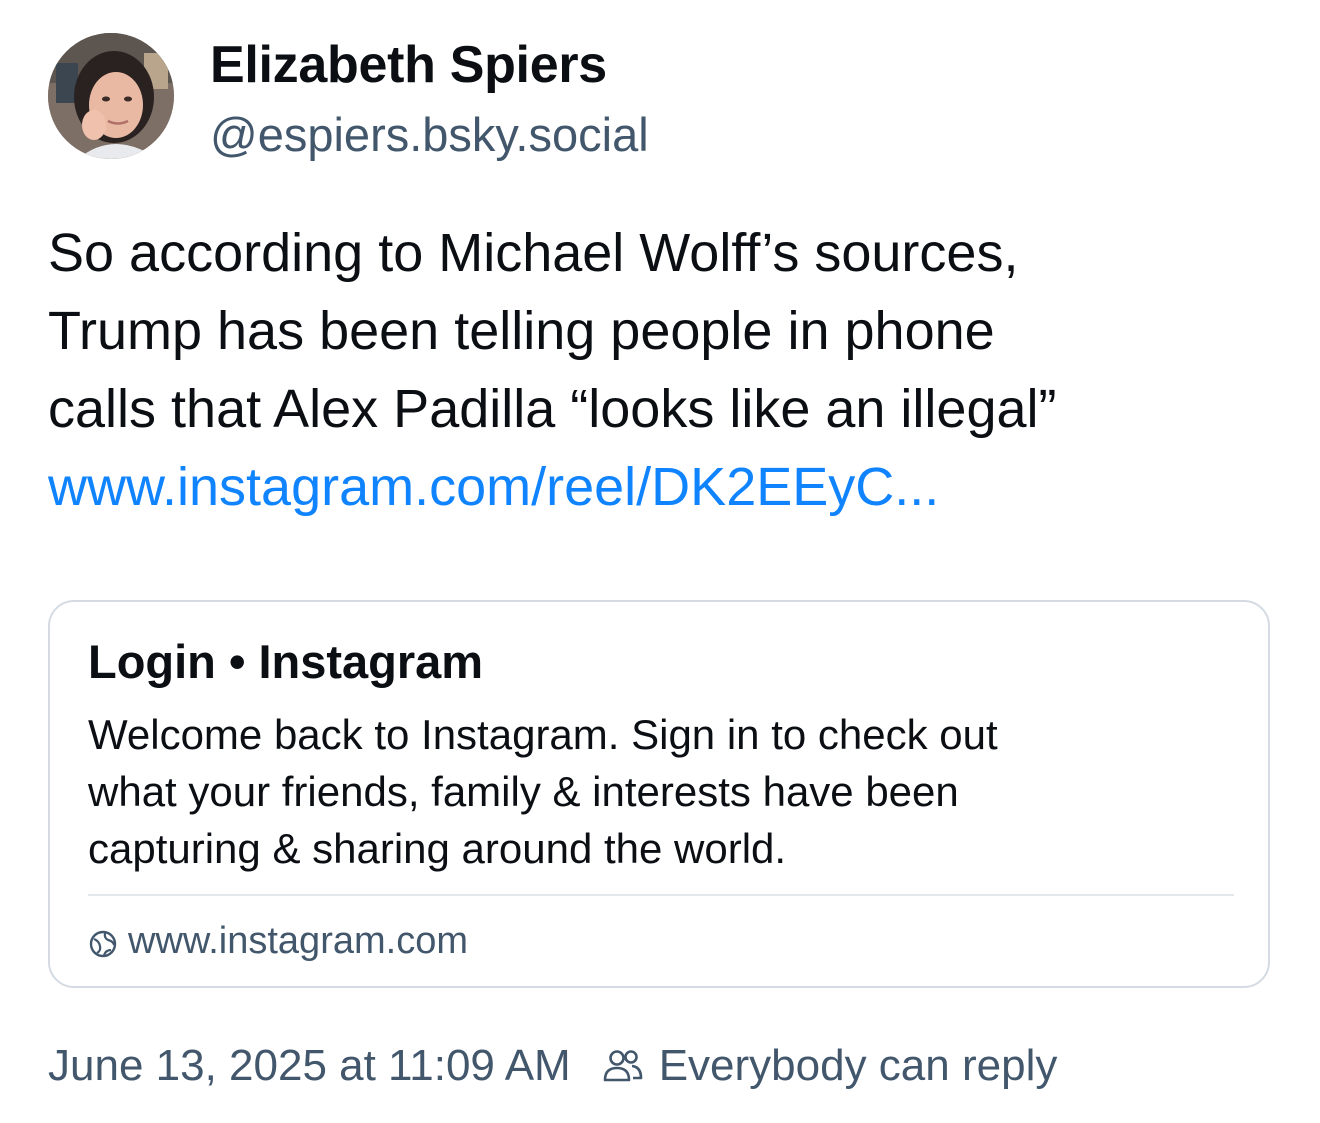  Describe the element at coordinates (309, 1065) in the screenshot. I see `post-timestamp: June 13, 2025 at 11:09 AM` at that location.